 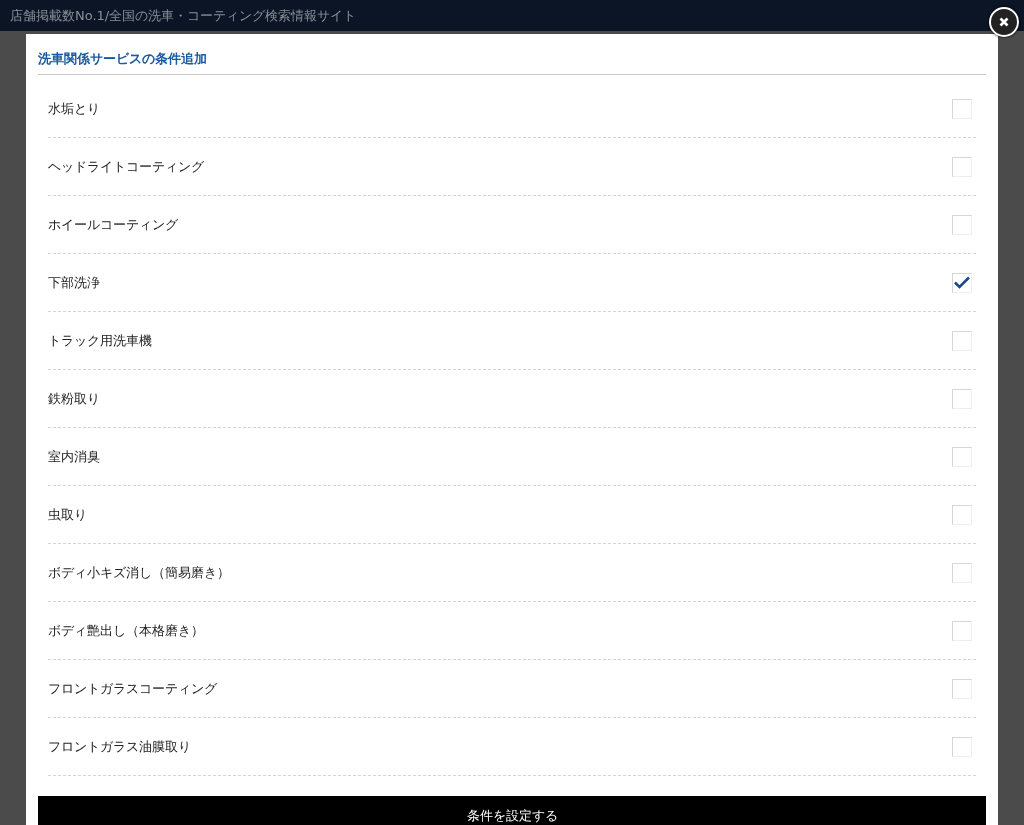 I want to click on modal-title: 洗車関係サービスの条件追加, so click(x=512, y=54).